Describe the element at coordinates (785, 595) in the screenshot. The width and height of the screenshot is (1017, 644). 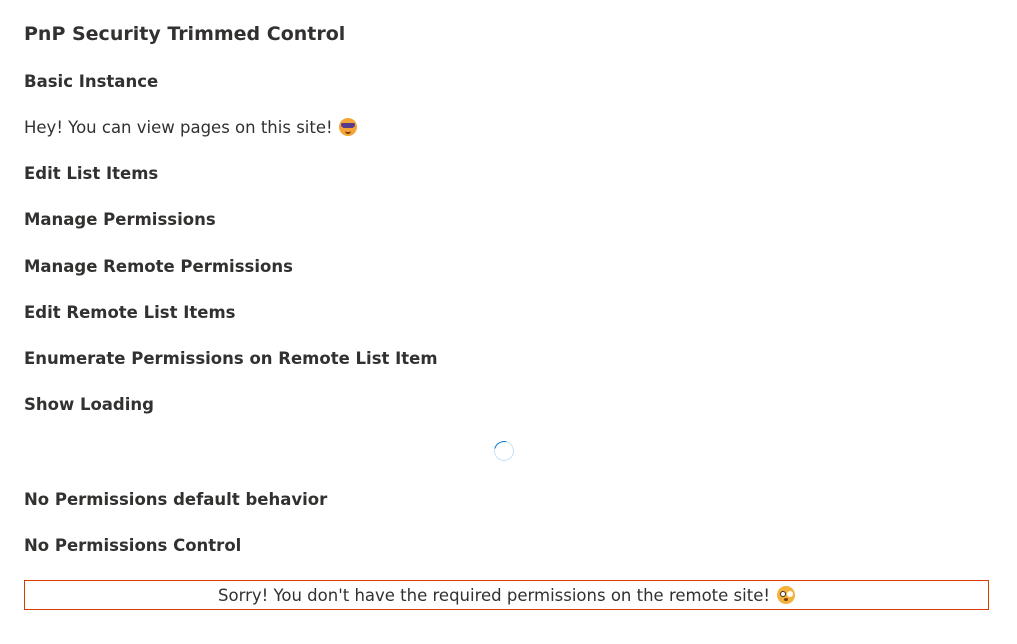
I see `flushed-emoji-icon` at that location.